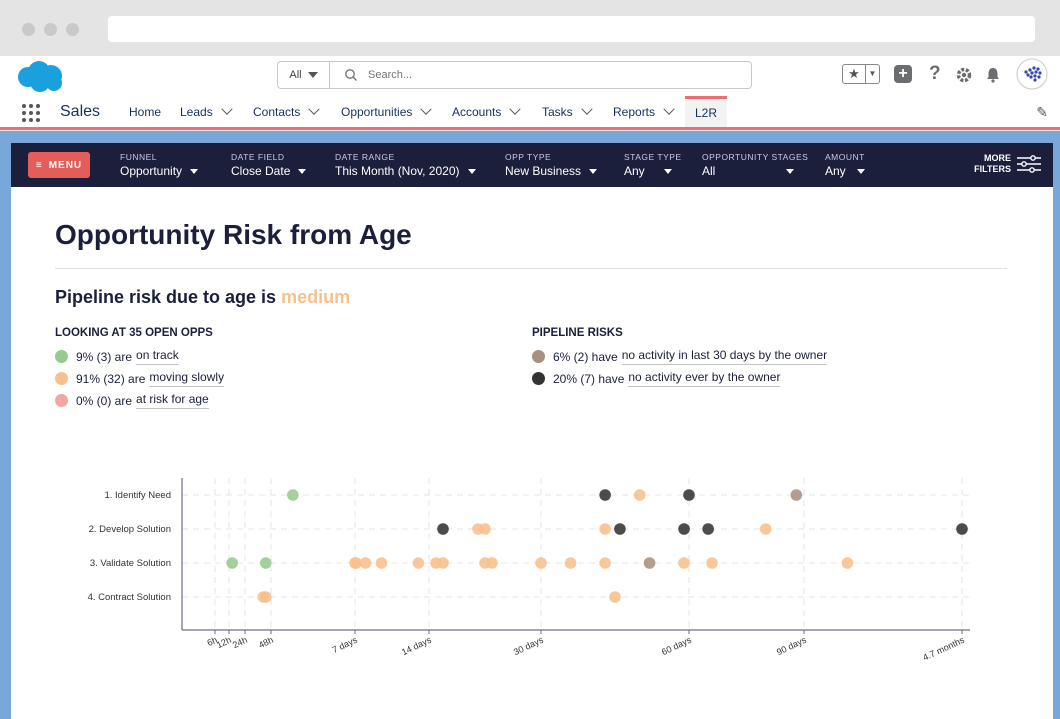  I want to click on x-tick-label: 7 days, so click(345, 645).